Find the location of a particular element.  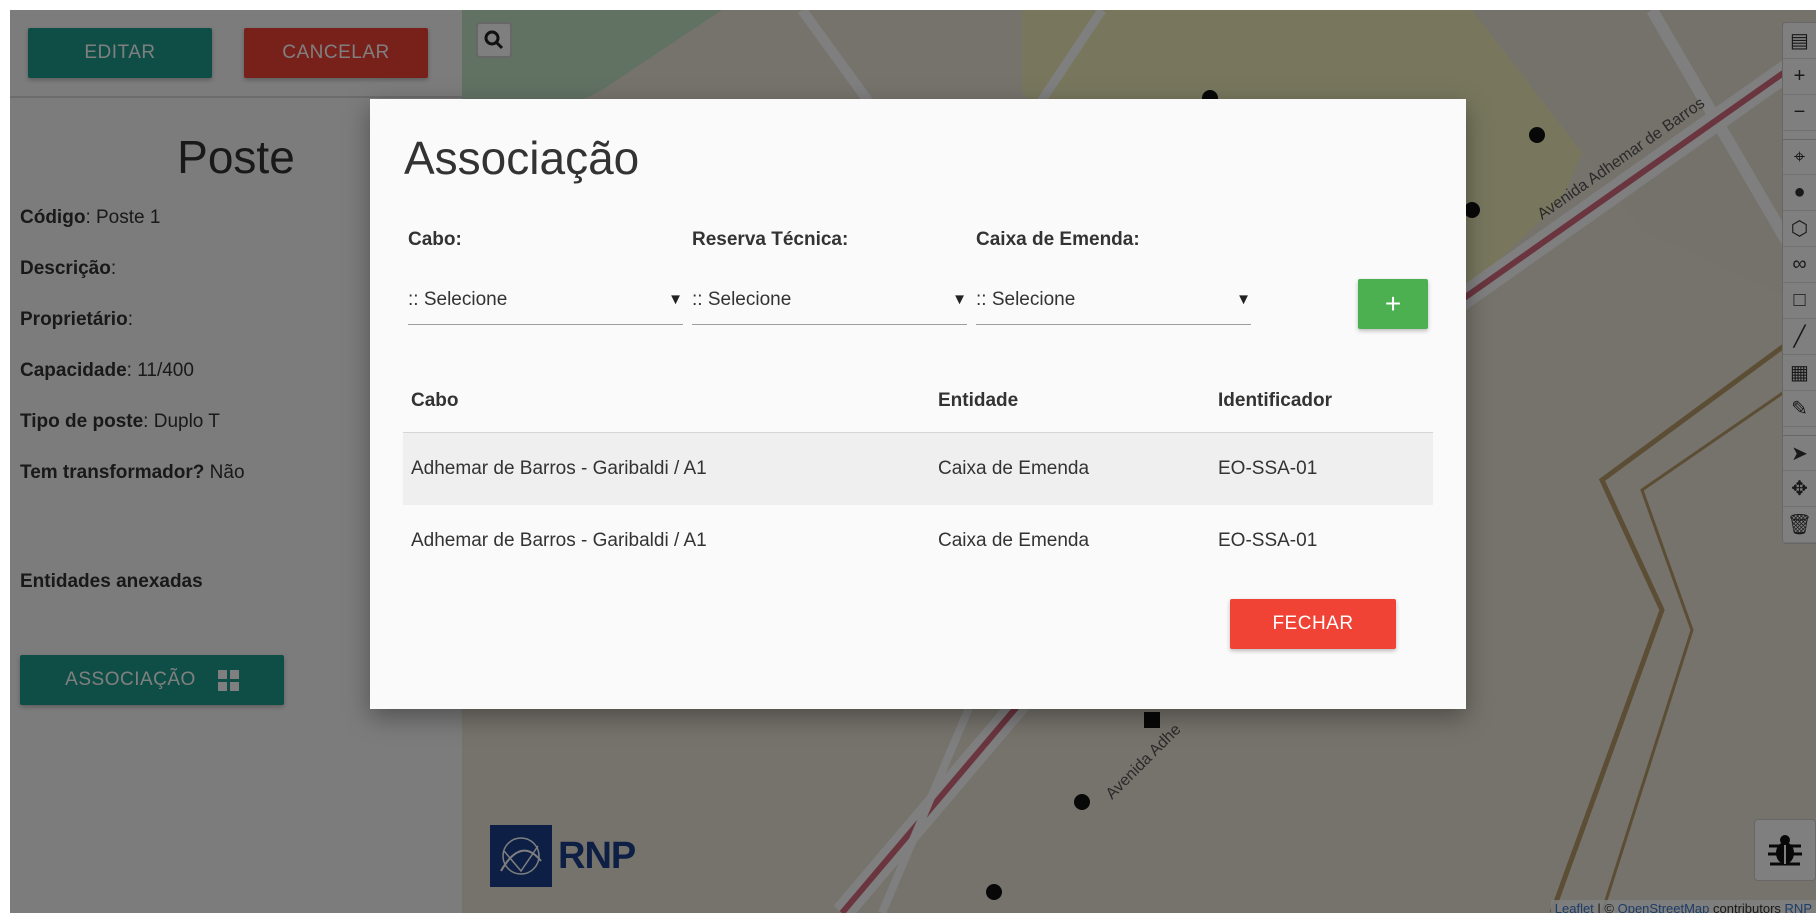

filter-label-cabo: Cabo: is located at coordinates (435, 239).